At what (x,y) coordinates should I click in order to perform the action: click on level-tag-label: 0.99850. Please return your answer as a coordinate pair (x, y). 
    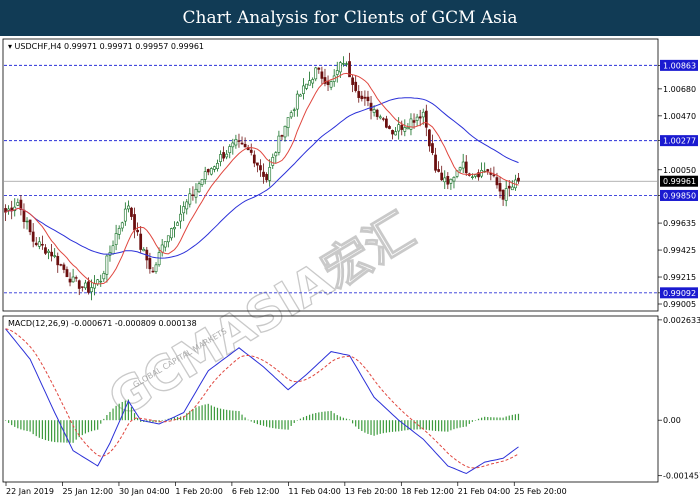
    Looking at the image, I should click on (679, 195).